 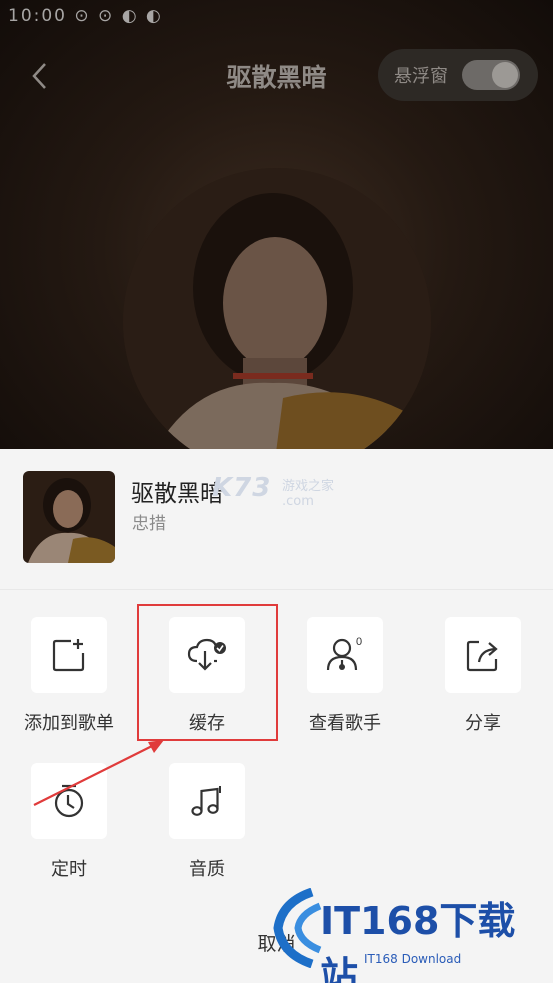 I want to click on view-singer-button: 0 查看歌手, so click(x=345, y=676).